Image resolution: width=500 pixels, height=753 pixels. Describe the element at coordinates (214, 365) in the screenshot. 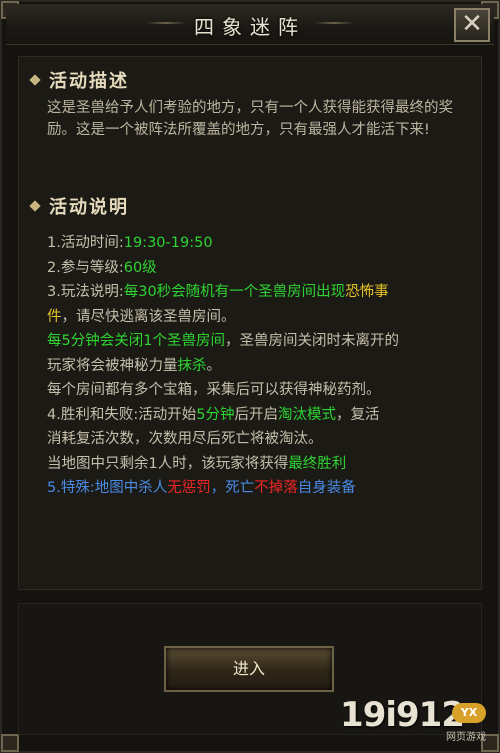

I see `rule-text-segment: 。` at that location.